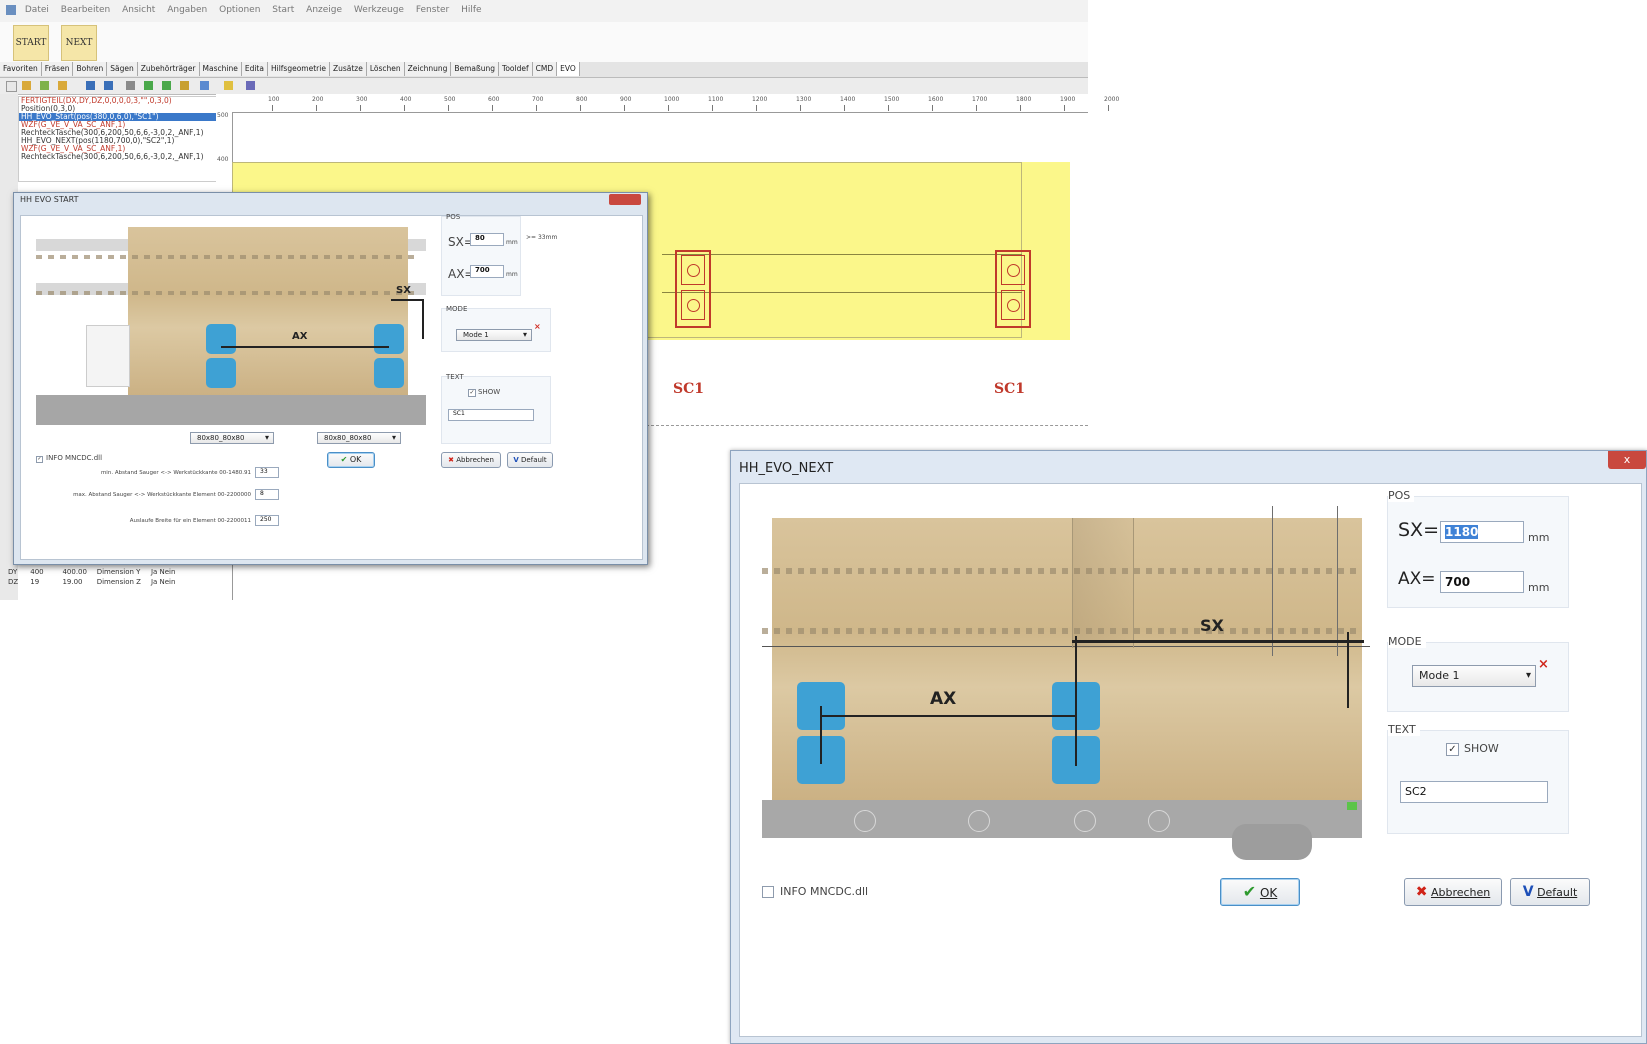 The width and height of the screenshot is (1647, 1044). Describe the element at coordinates (90, 69) in the screenshot. I see `tab-bohren: Bohren` at that location.